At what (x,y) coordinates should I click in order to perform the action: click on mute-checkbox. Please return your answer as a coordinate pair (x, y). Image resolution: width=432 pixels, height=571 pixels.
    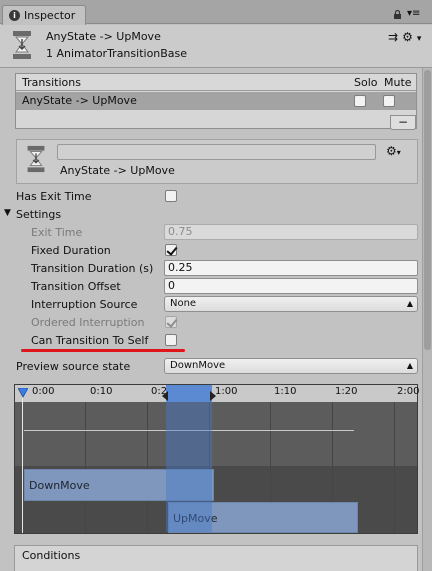
    Looking at the image, I should click on (389, 101).